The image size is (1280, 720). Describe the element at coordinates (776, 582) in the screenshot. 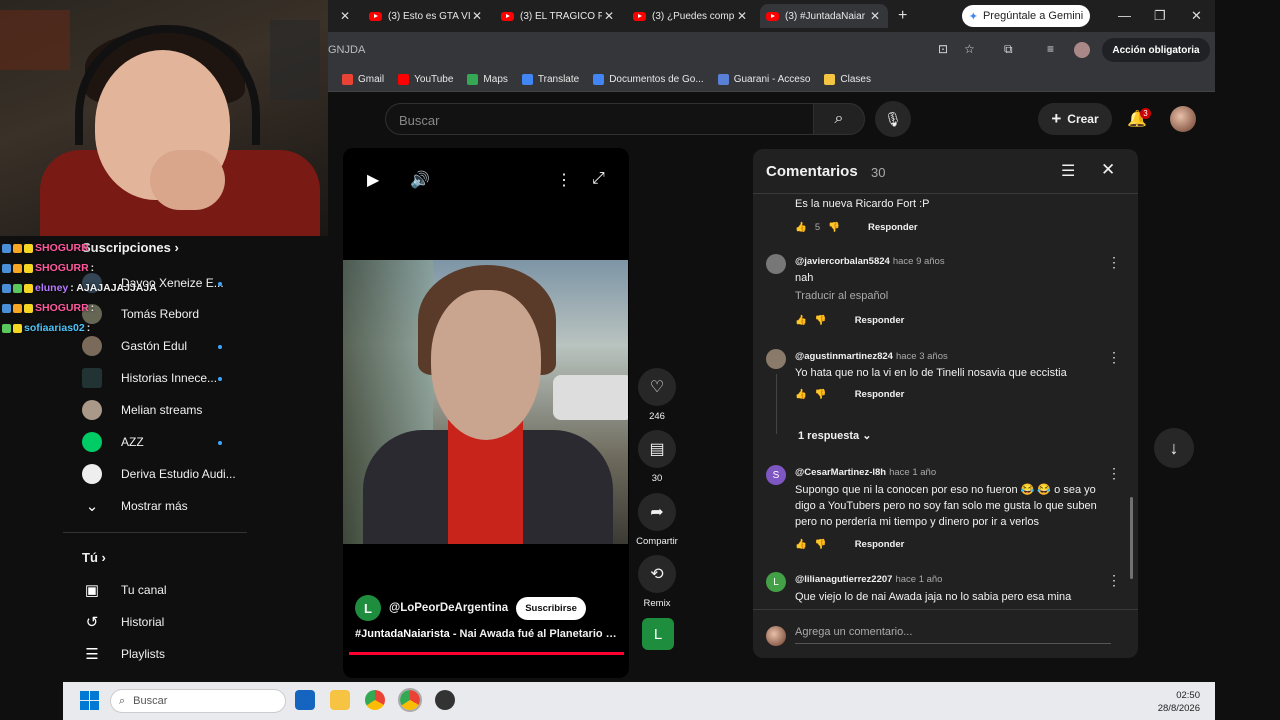

I see `avatar: L` at that location.